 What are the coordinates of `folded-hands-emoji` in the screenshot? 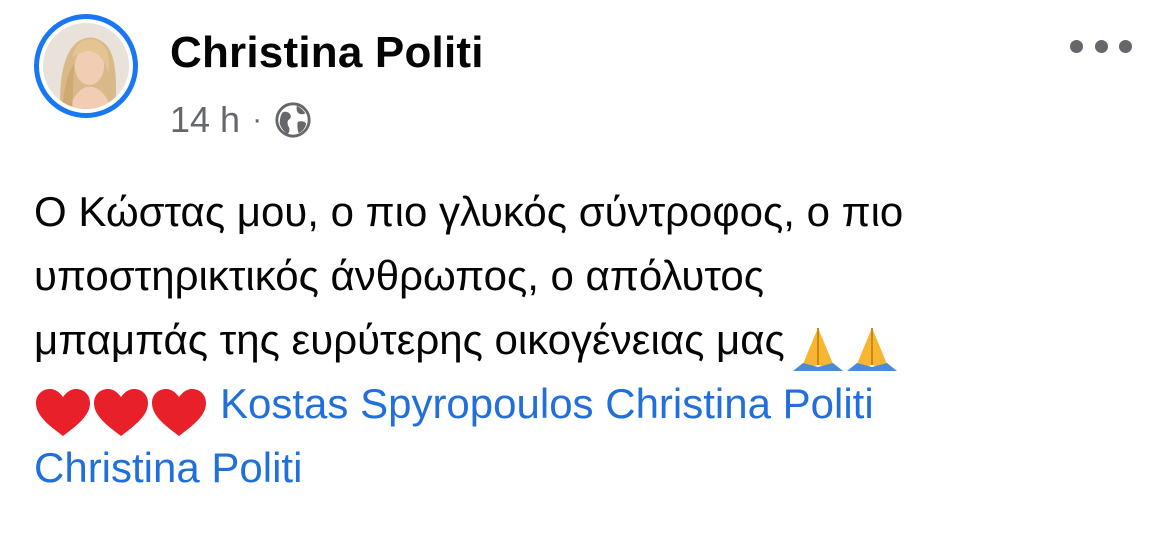 It's located at (845, 346).